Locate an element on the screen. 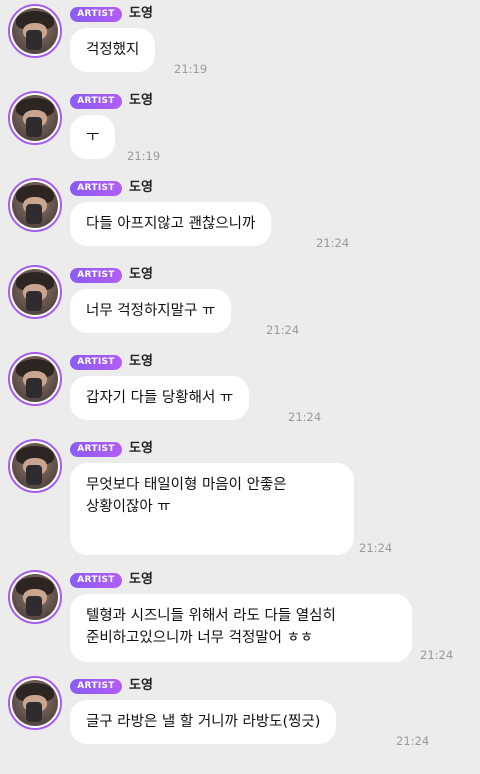 This screenshot has width=480, height=774. message-text: 글구 라방은 낼 할 거니까 라방도(찡긋) is located at coordinates (203, 722).